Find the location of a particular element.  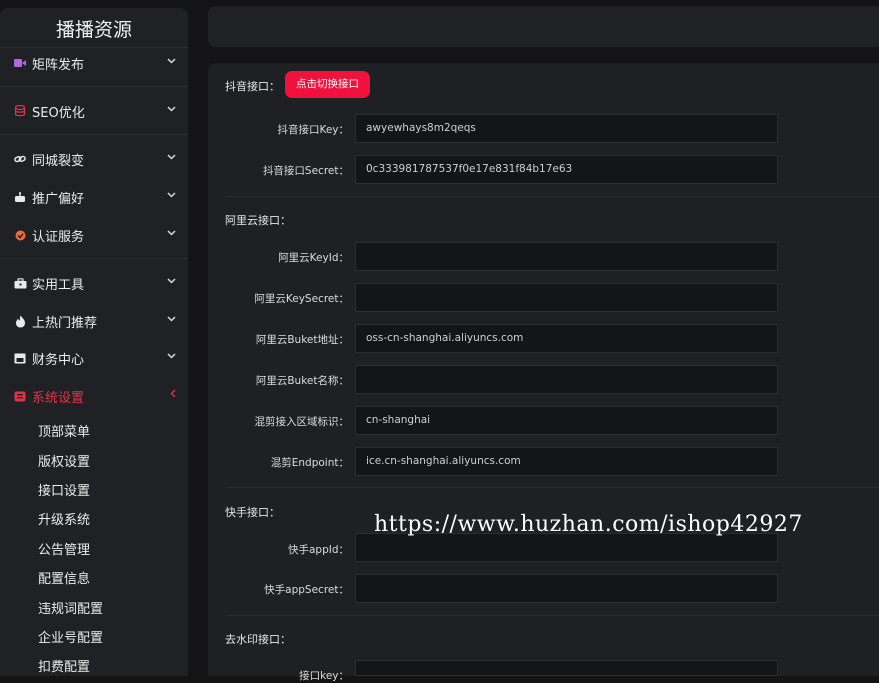

settings-icon is located at coordinates (20, 396).